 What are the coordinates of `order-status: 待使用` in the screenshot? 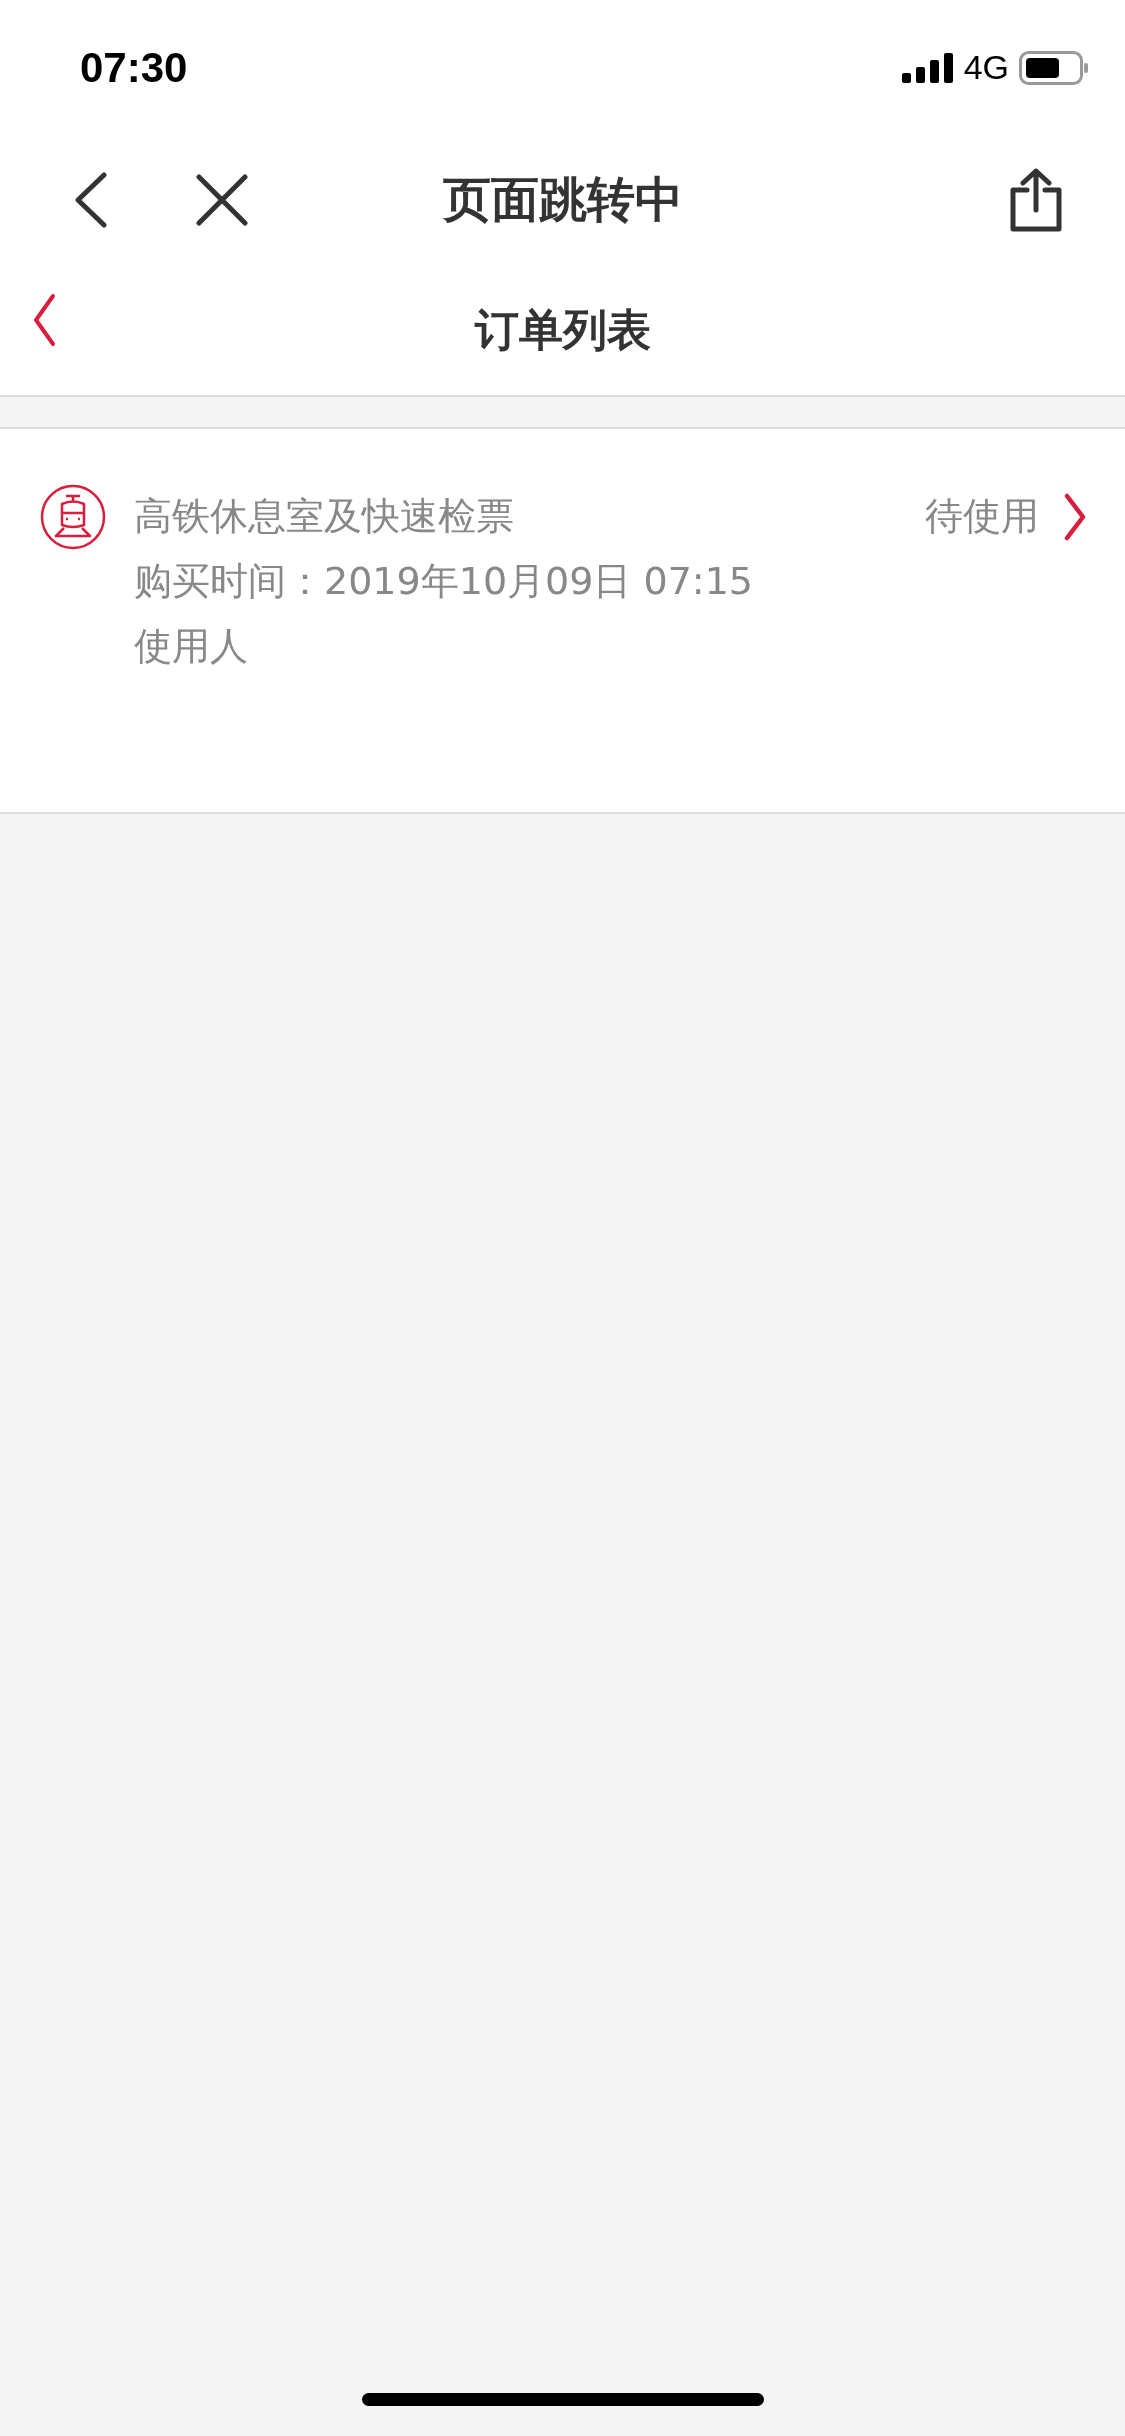 It's located at (982, 516).